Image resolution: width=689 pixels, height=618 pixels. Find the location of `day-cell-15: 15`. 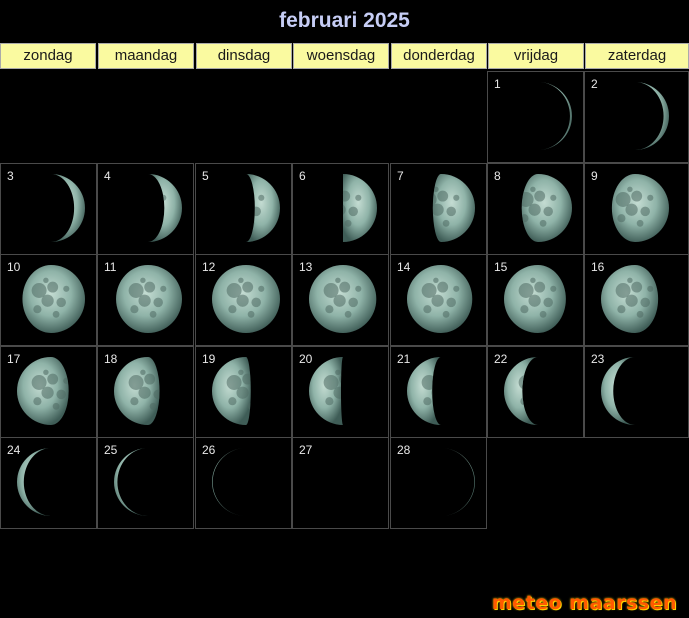

day-cell-15: 15 is located at coordinates (535, 300).